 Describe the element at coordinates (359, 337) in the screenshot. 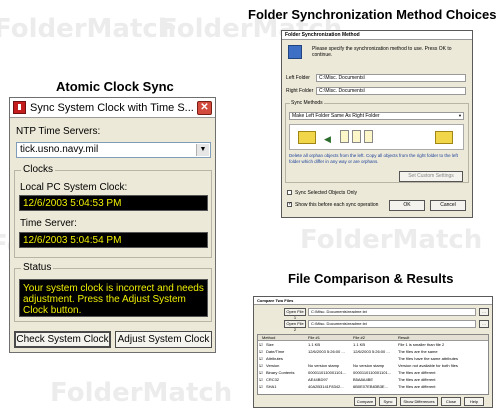

I see `column-header: File #2` at that location.